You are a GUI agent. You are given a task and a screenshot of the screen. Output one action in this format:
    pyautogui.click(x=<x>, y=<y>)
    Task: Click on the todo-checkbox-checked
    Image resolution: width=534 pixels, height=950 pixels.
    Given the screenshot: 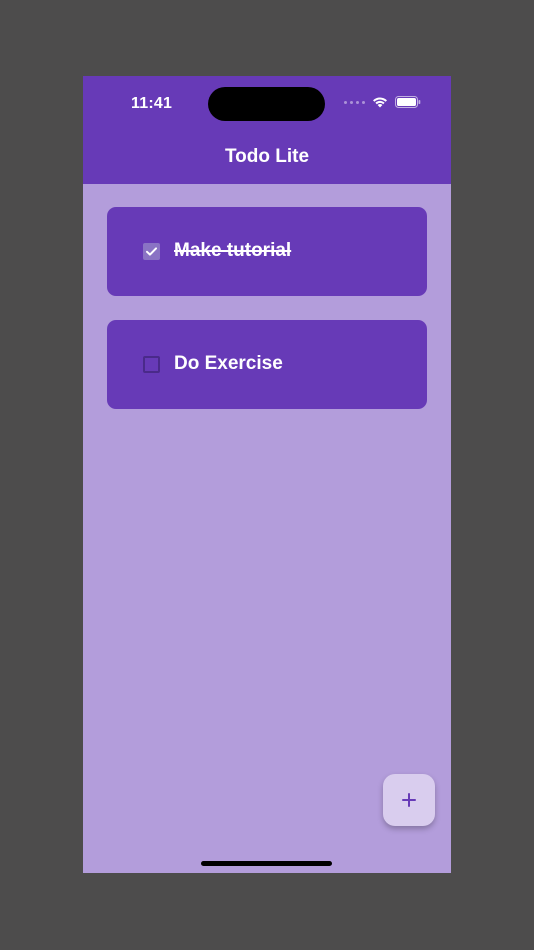 What is the action you would take?
    pyautogui.click(x=151, y=251)
    